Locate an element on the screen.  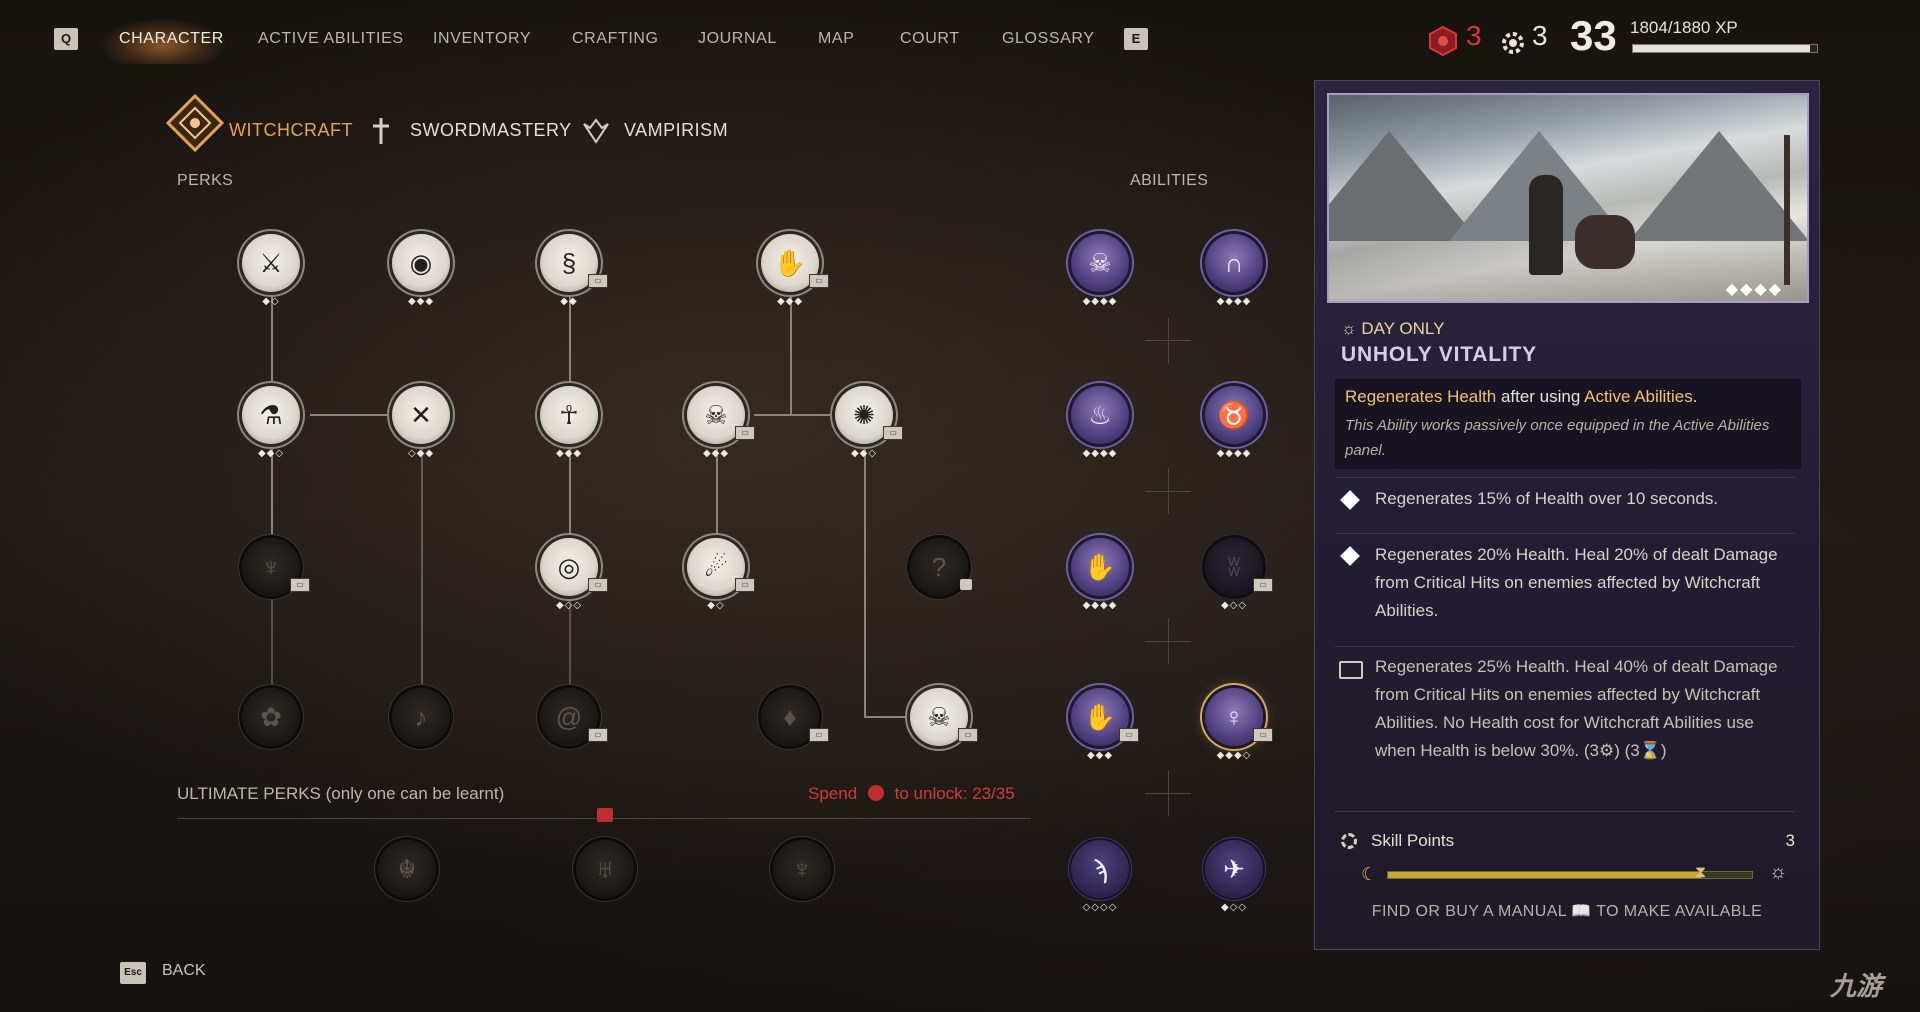
burst-node: ✺ ▭ ◆◆◇ is located at coordinates (869, 422).